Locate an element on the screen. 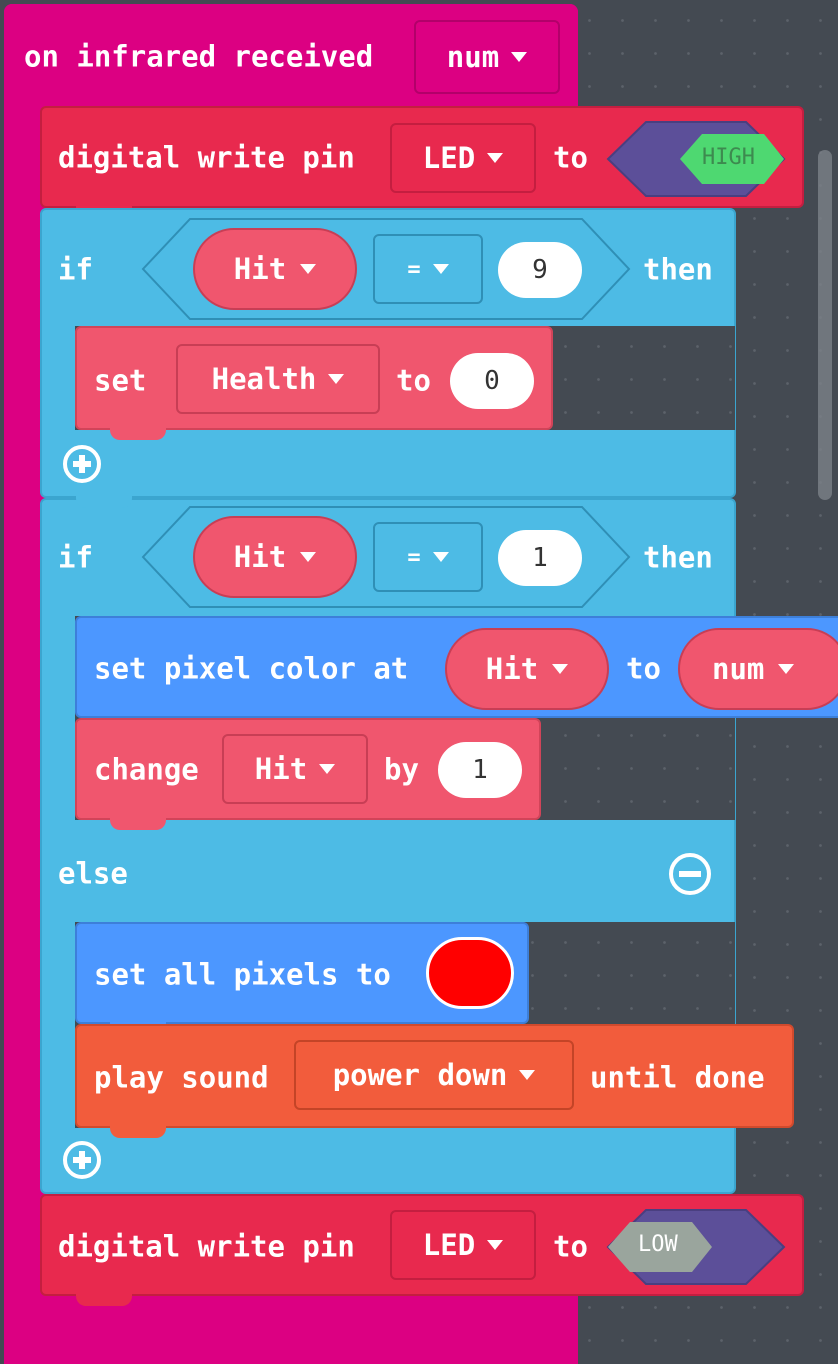 Image resolution: width=838 pixels, height=1364 pixels. pixel-index-reporter: Hit is located at coordinates (527, 669).